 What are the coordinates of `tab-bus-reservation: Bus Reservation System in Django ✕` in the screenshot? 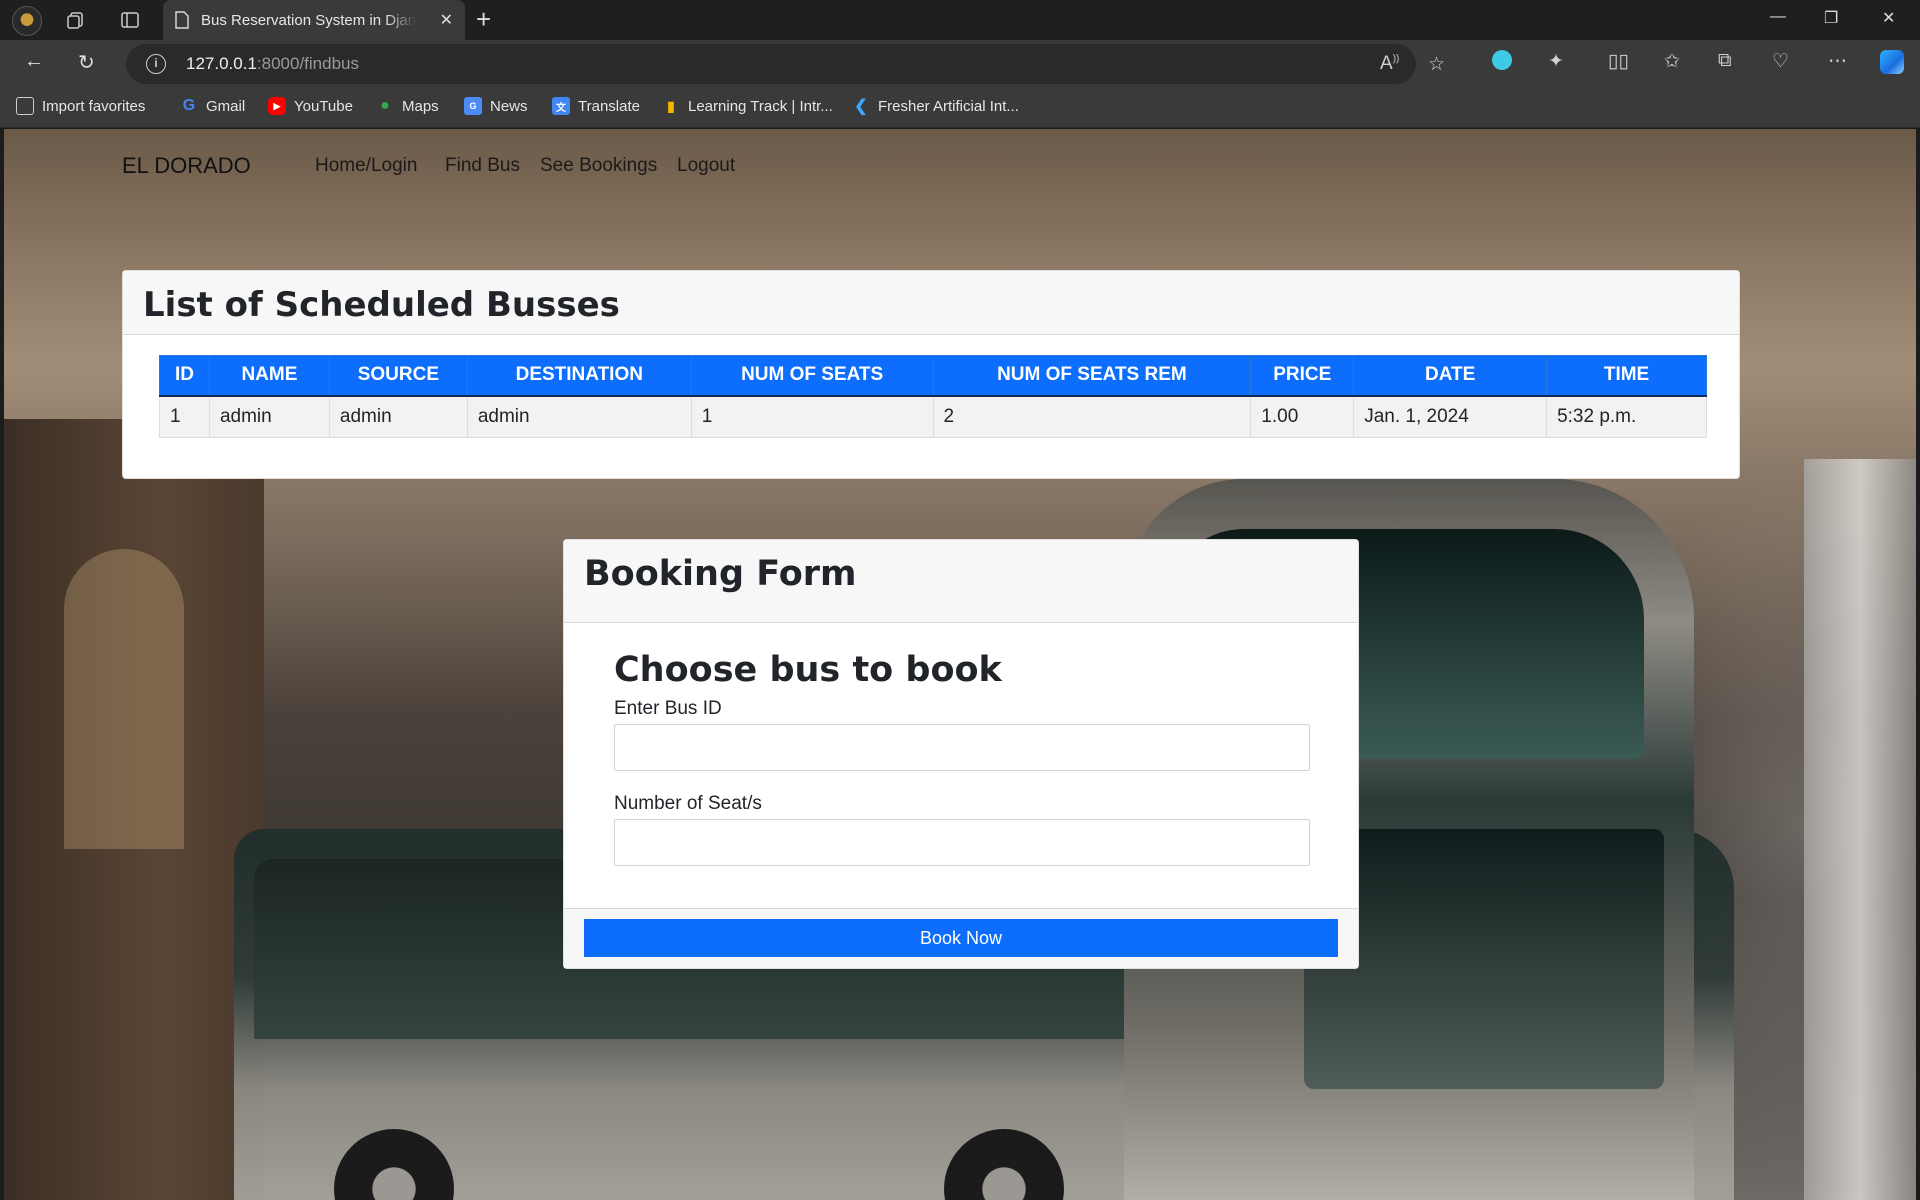 It's located at (314, 20).